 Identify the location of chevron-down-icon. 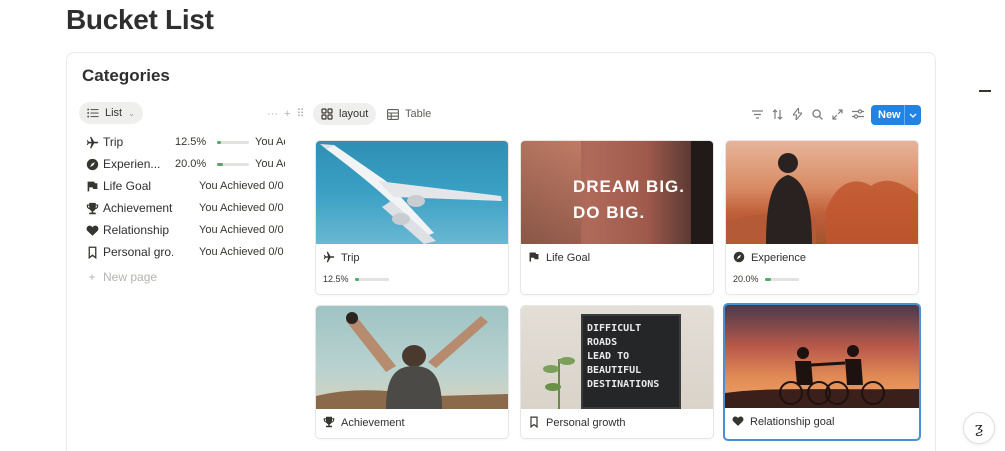
(913, 115).